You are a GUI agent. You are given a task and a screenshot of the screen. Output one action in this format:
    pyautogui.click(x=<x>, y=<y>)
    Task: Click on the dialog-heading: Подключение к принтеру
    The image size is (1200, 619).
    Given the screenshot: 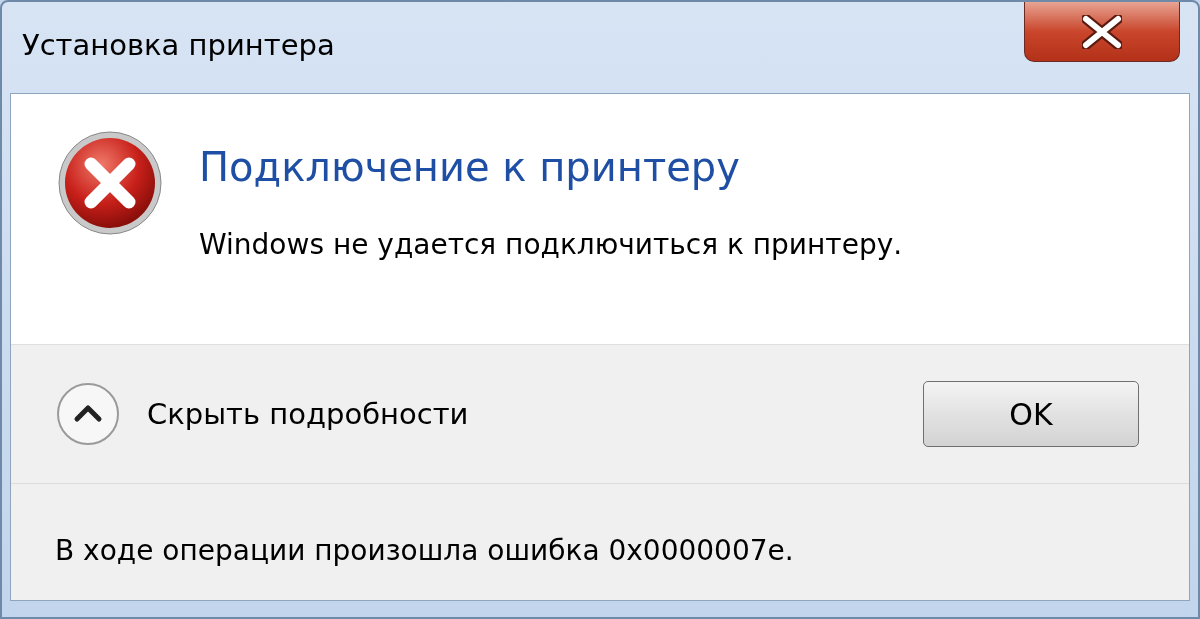 What is the action you would take?
    pyautogui.click(x=470, y=167)
    